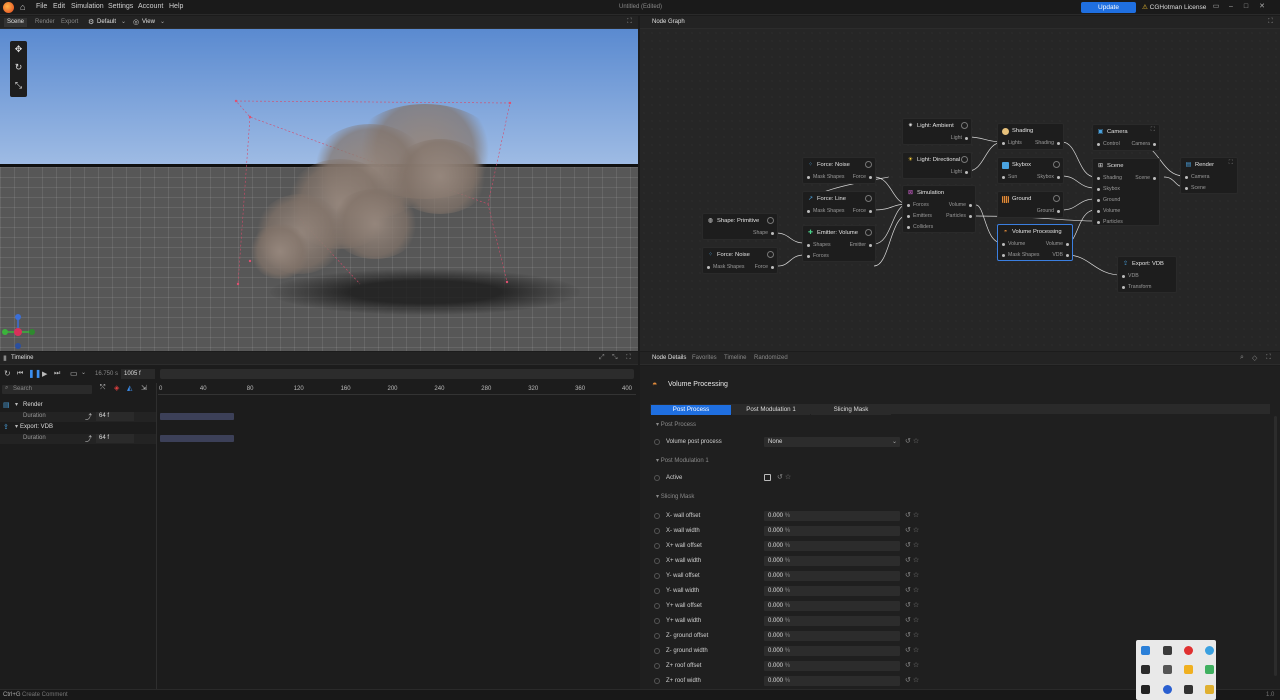  Describe the element at coordinates (47, 389) in the screenshot. I see `search-box: ⌕ Search` at that location.